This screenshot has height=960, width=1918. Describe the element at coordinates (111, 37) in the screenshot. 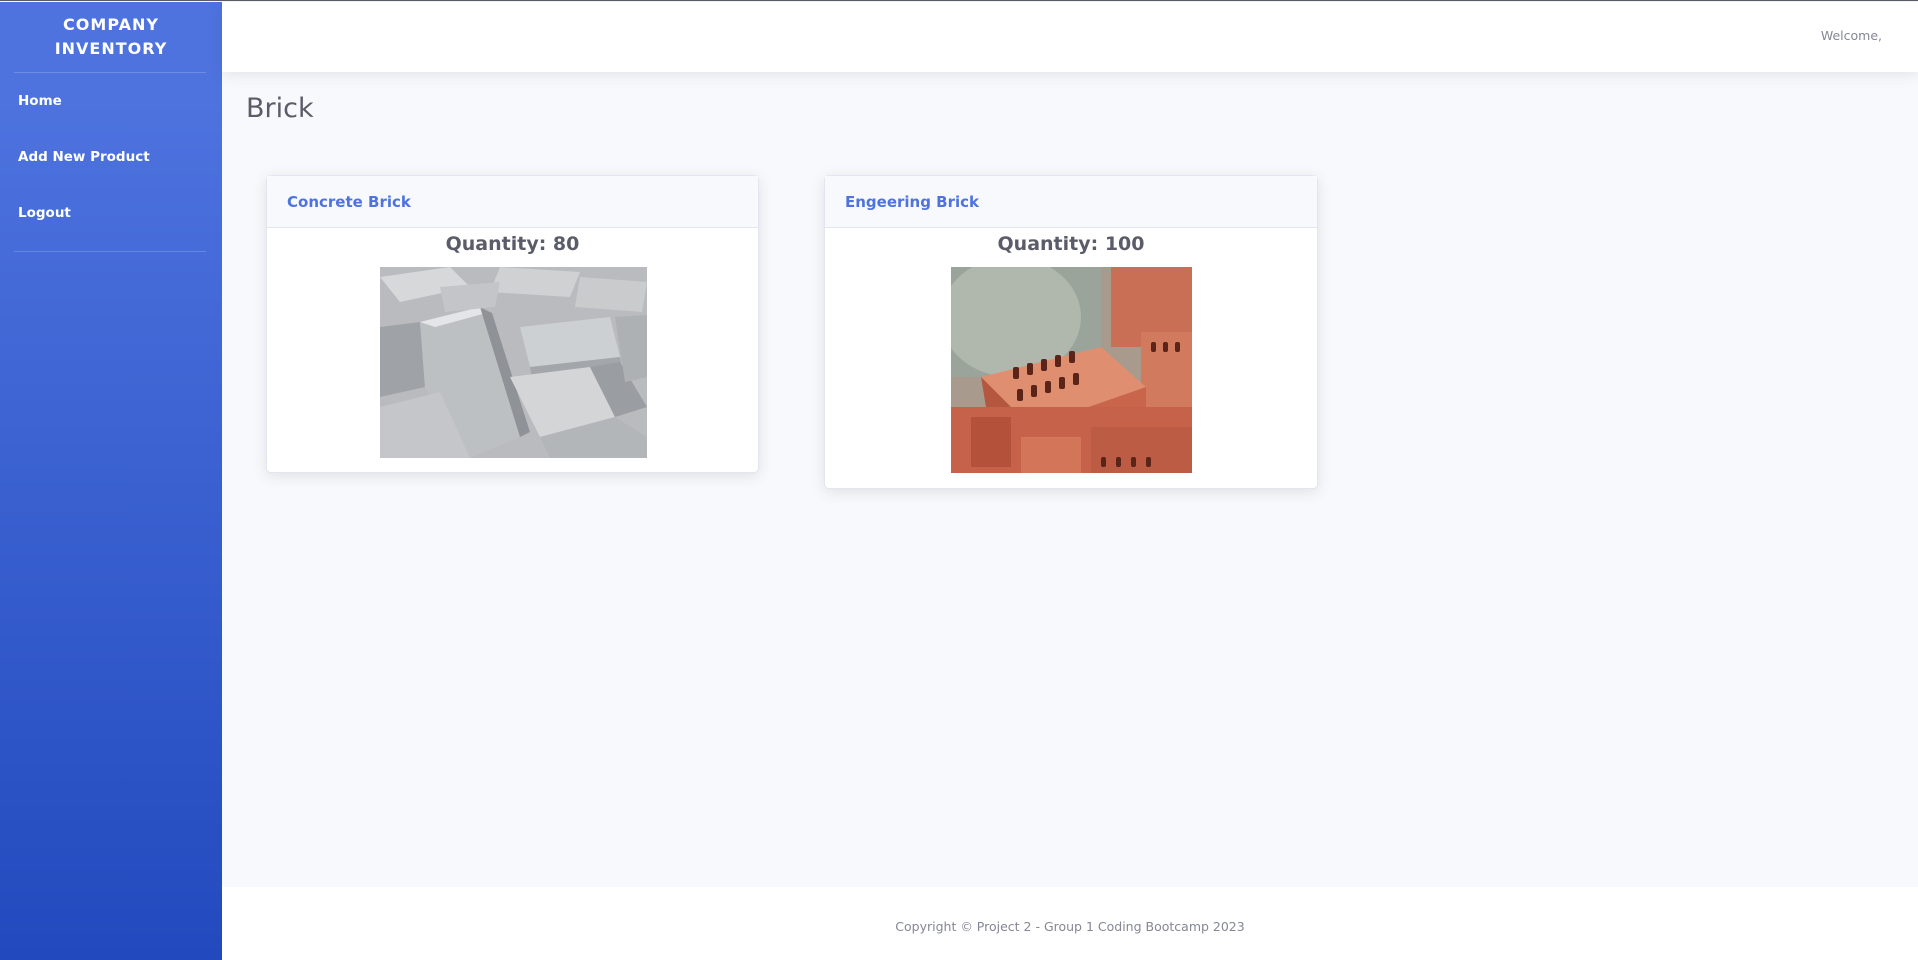

I see `sidebar-brand: COMPANY INVENTORY` at that location.